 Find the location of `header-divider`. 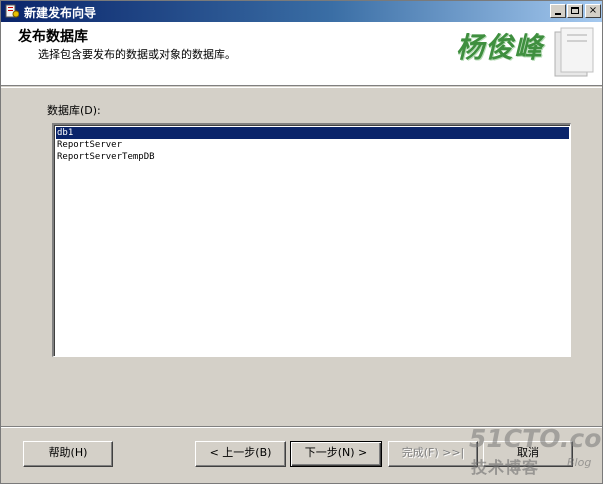

header-divider is located at coordinates (301, 87).